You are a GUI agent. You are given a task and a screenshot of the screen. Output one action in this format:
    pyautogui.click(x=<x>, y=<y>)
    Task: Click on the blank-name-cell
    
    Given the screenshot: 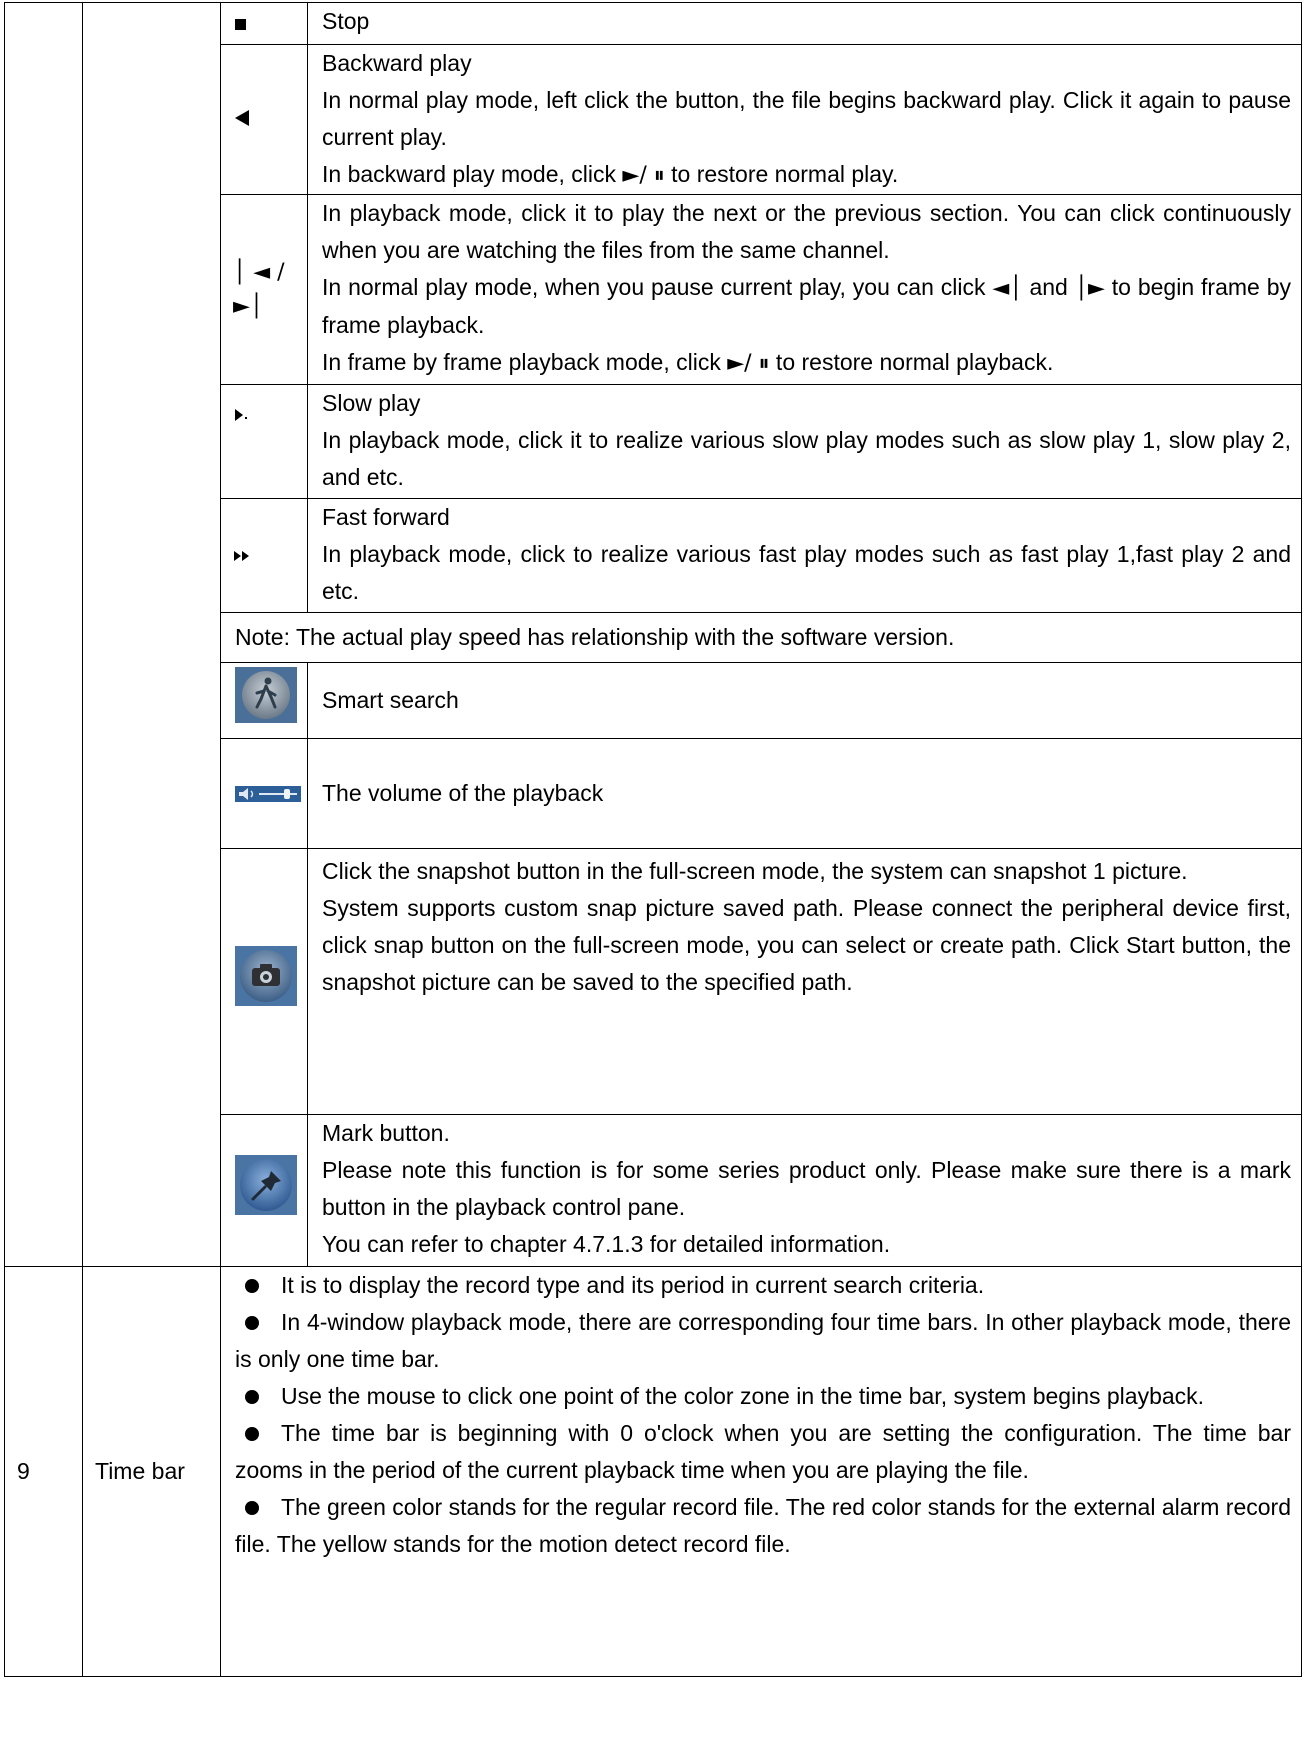 What is the action you would take?
    pyautogui.click(x=151, y=634)
    